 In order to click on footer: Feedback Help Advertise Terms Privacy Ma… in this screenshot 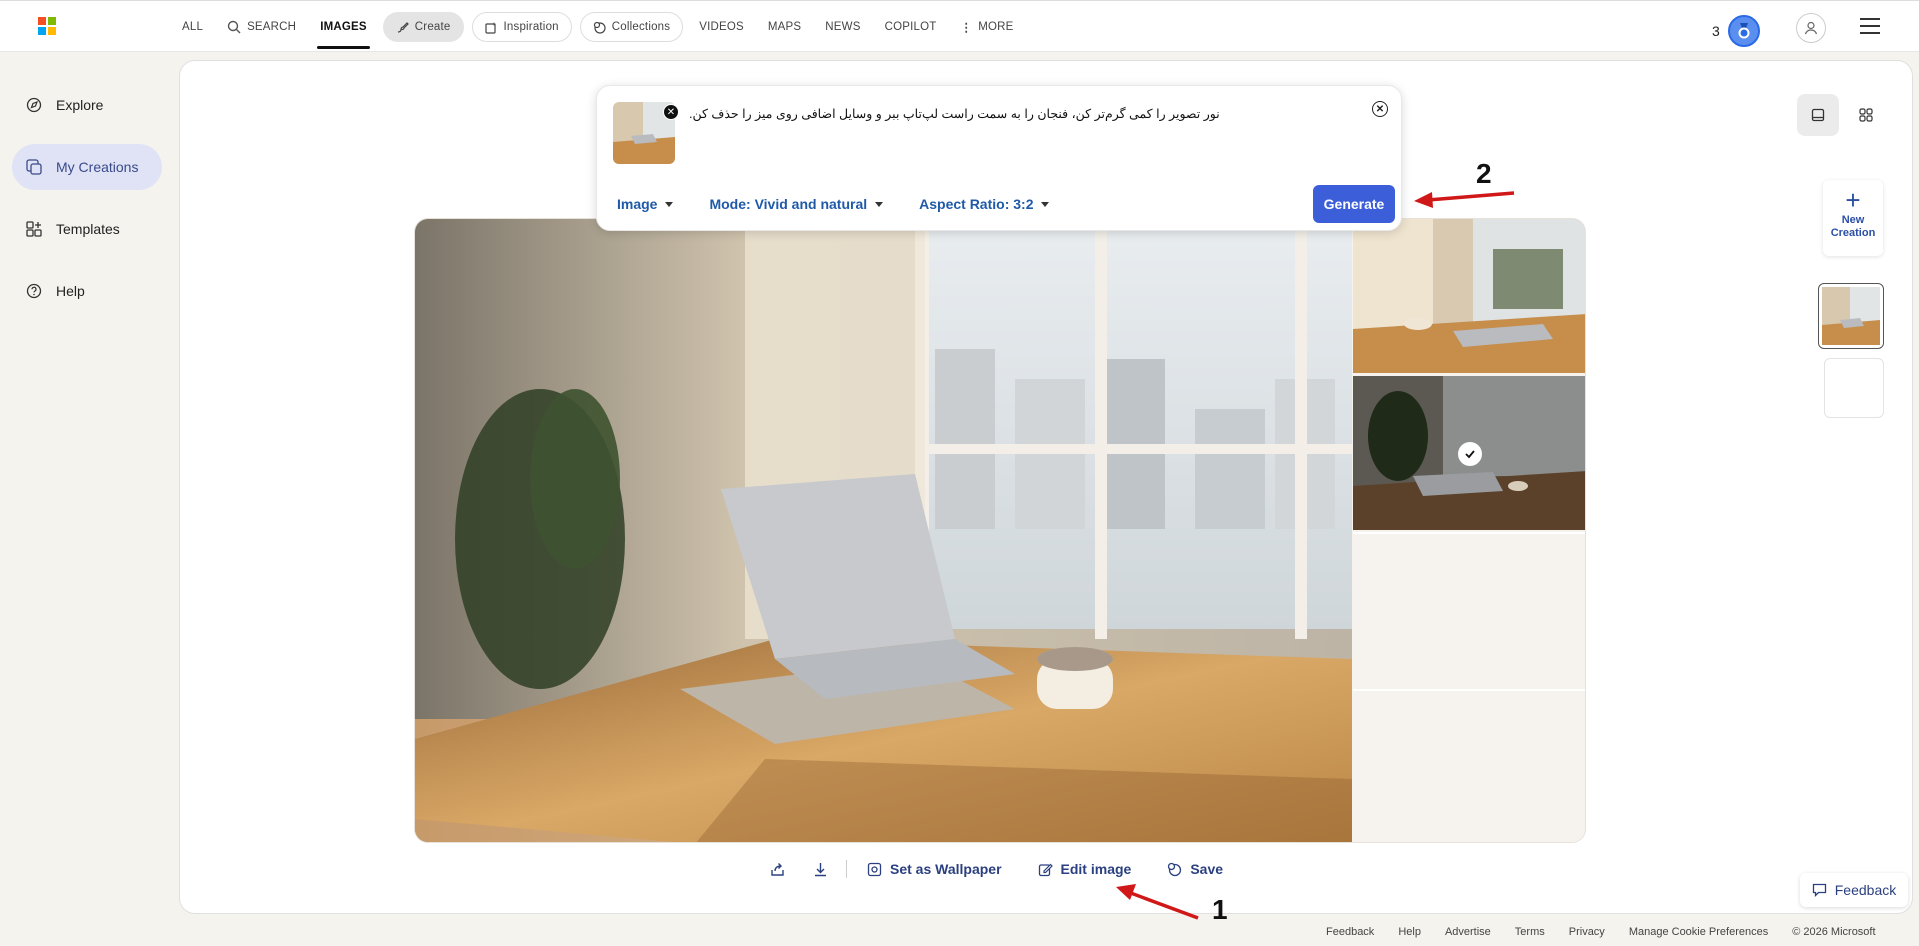, I will do `click(1601, 932)`.